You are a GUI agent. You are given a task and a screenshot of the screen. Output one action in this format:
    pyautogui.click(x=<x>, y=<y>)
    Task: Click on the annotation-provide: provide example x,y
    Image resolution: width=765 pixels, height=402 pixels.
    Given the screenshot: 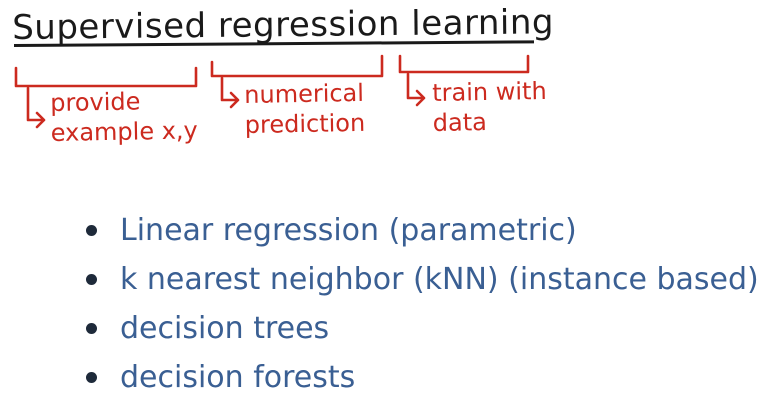 What is the action you would take?
    pyautogui.click(x=124, y=116)
    